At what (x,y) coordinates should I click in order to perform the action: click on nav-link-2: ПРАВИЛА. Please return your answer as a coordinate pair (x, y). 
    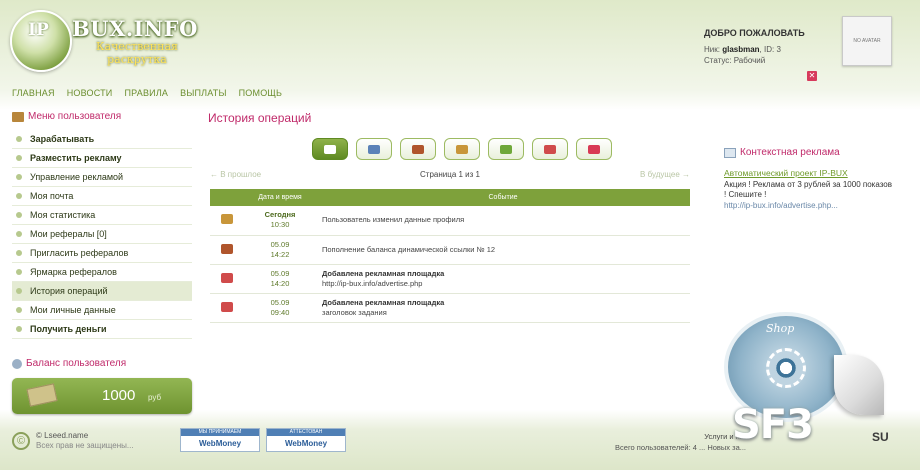
    Looking at the image, I should click on (146, 93).